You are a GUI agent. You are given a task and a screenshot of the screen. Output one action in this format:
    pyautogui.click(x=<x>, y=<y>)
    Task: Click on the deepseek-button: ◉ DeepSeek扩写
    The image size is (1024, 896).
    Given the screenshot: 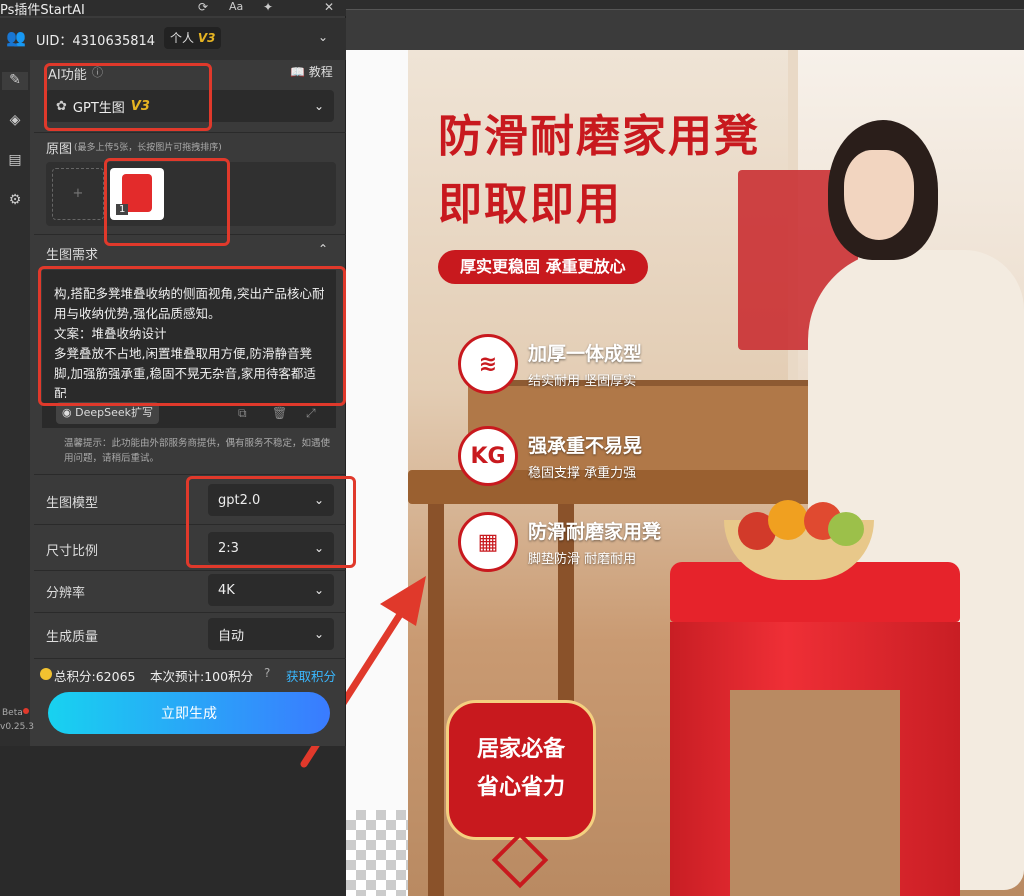 What is the action you would take?
    pyautogui.click(x=107, y=413)
    